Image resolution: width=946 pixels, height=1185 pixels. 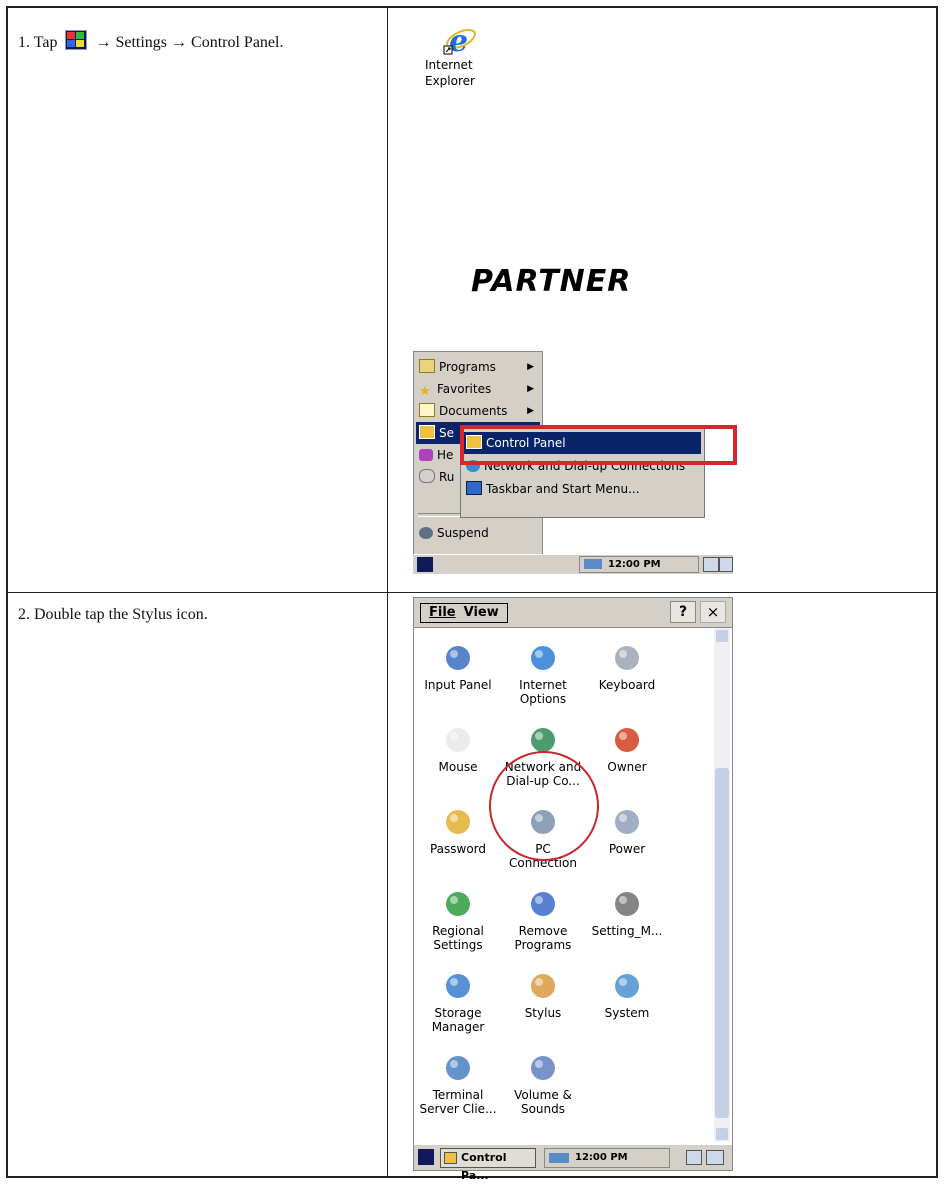 I want to click on control-panel-item: Internet Options, so click(x=543, y=674).